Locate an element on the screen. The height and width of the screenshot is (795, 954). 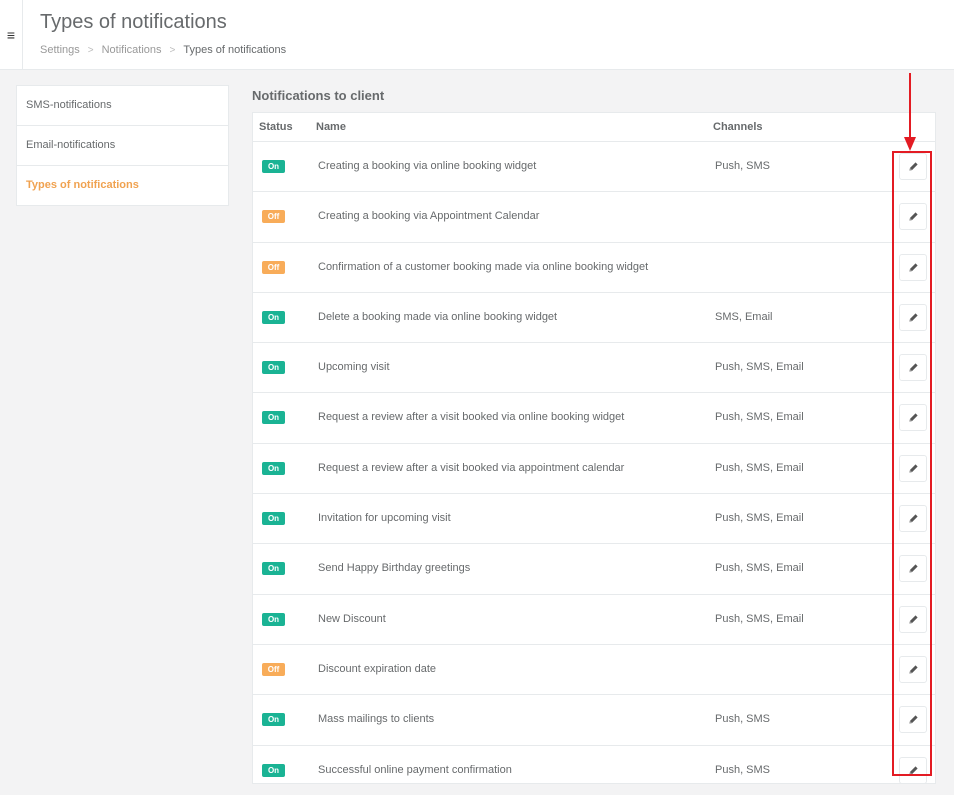
notification-name: Successful online payment confirmation is located at coordinates (415, 769).